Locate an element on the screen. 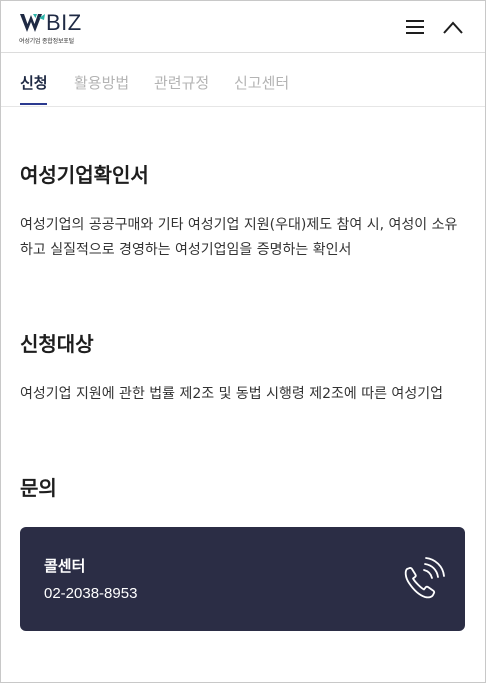 The height and width of the screenshot is (683, 486). tab-bar: 신청 활용방법 관련규정 신고센터 is located at coordinates (243, 80).